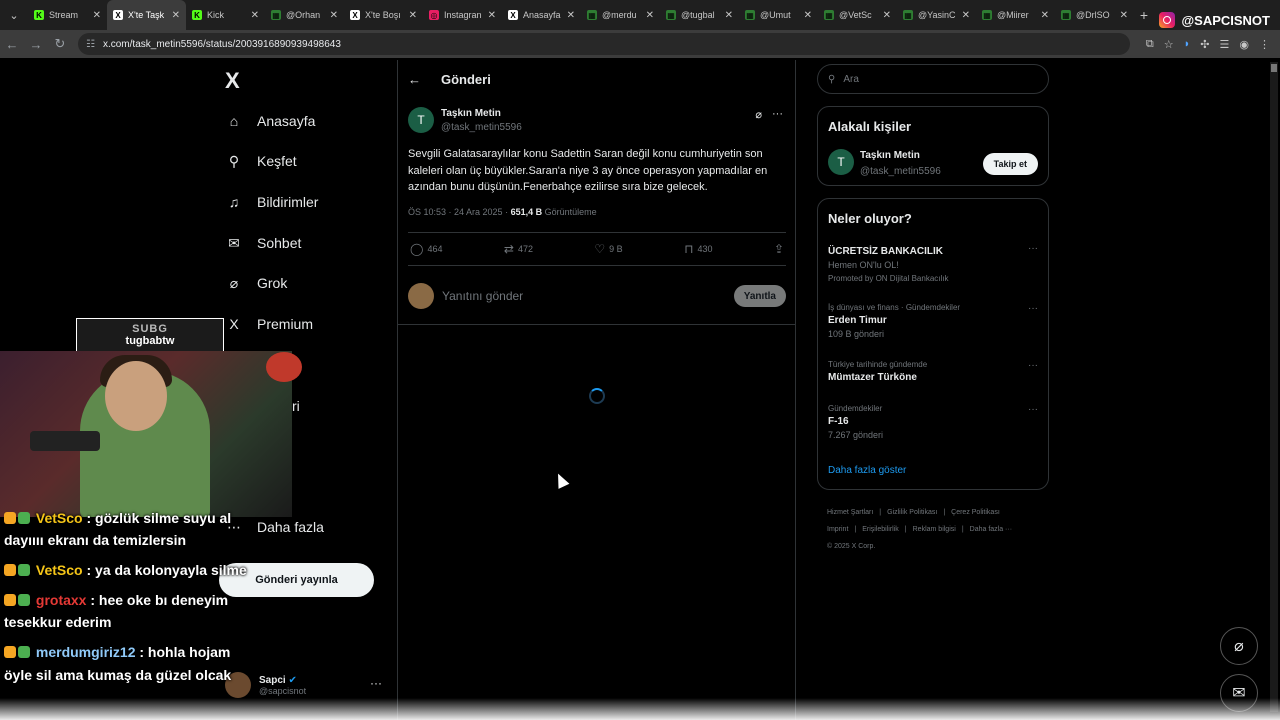 Image resolution: width=1280 pixels, height=720 pixels. Describe the element at coordinates (146, 15) in the screenshot. I see `browser-tab: X X'te Taşk ✕` at that location.